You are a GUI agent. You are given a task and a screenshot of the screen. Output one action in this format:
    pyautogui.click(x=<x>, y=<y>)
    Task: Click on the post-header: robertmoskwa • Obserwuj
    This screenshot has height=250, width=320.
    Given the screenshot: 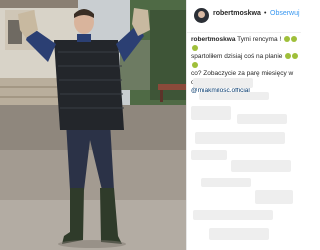 What is the action you would take?
    pyautogui.click(x=244, y=16)
    